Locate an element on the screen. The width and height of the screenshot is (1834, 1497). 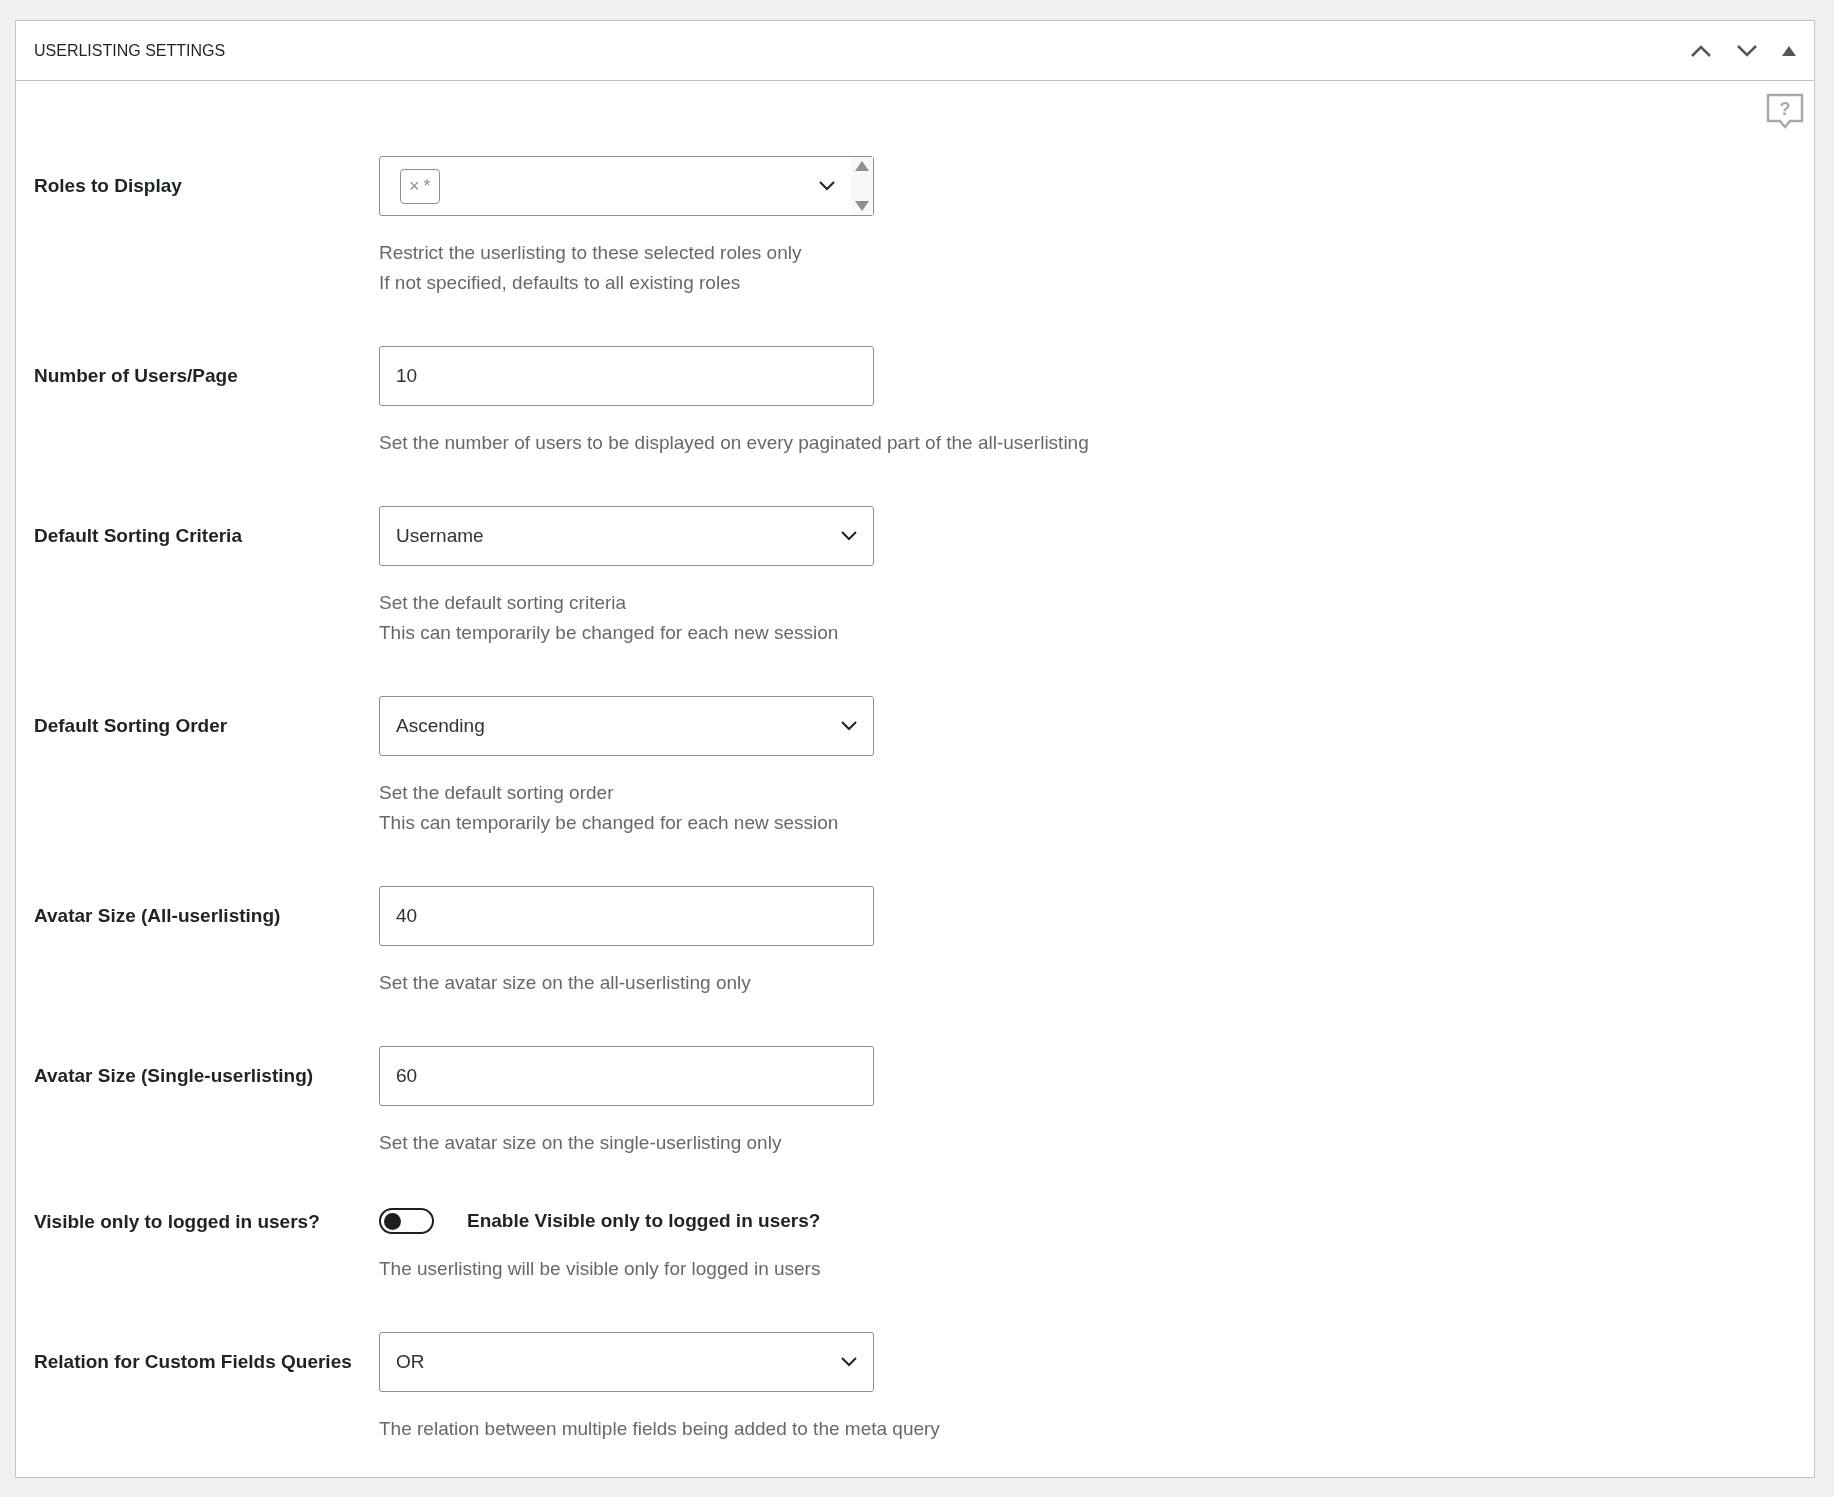
field-label: Default Sorting Criteria is located at coordinates (138, 536).